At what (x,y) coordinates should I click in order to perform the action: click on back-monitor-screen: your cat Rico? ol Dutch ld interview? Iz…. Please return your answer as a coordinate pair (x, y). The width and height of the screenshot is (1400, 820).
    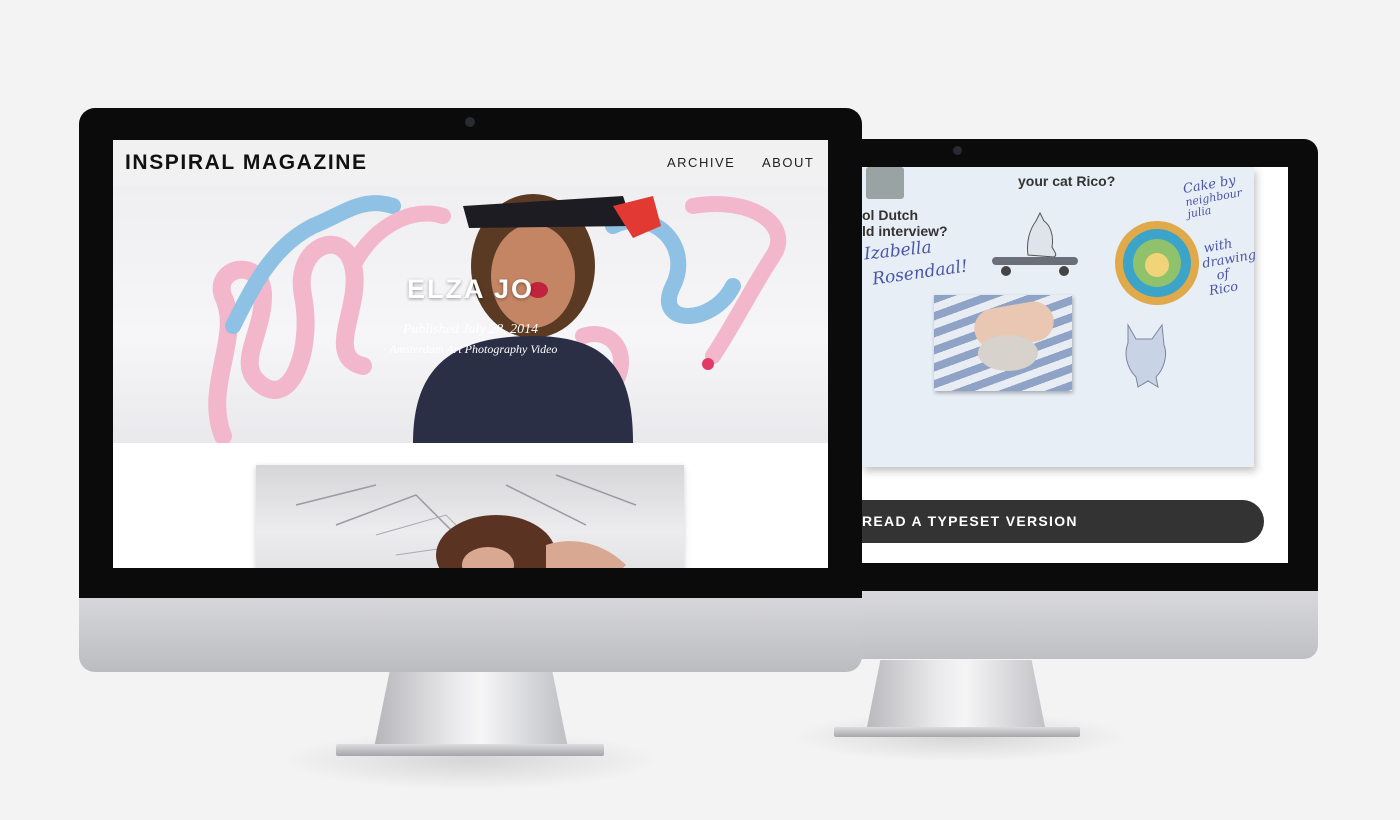
    Looking at the image, I should click on (1075, 365).